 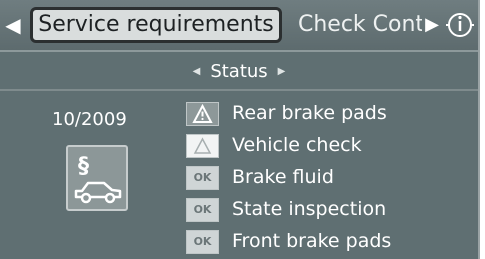 What do you see at coordinates (13, 25) in the screenshot?
I see `tab-left-arrow-icon: ◀` at bounding box center [13, 25].